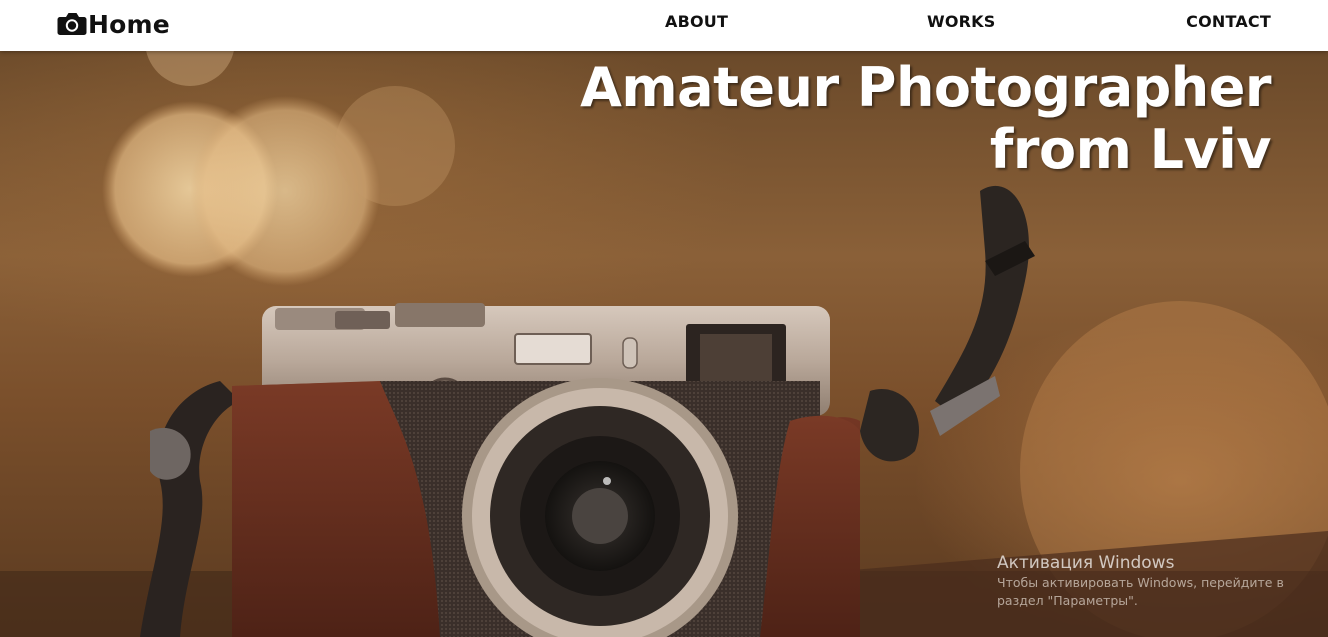  What do you see at coordinates (1140, 582) in the screenshot?
I see `watermark-line1: Чтобы активировать Windows, перейдите в` at bounding box center [1140, 582].